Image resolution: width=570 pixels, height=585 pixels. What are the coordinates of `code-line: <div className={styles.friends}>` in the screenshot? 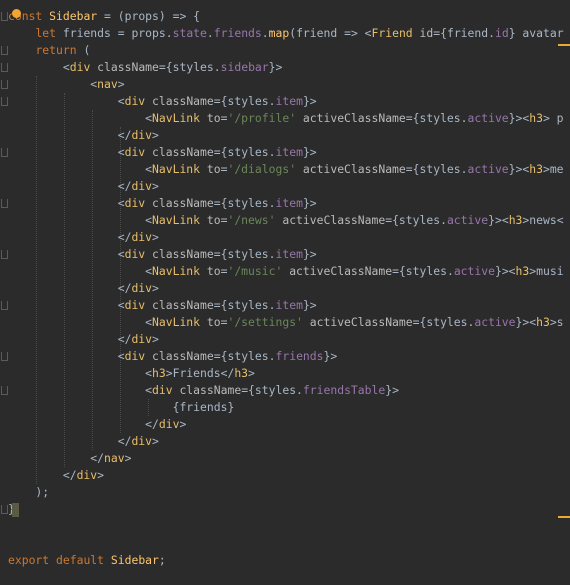 It's located at (173, 356).